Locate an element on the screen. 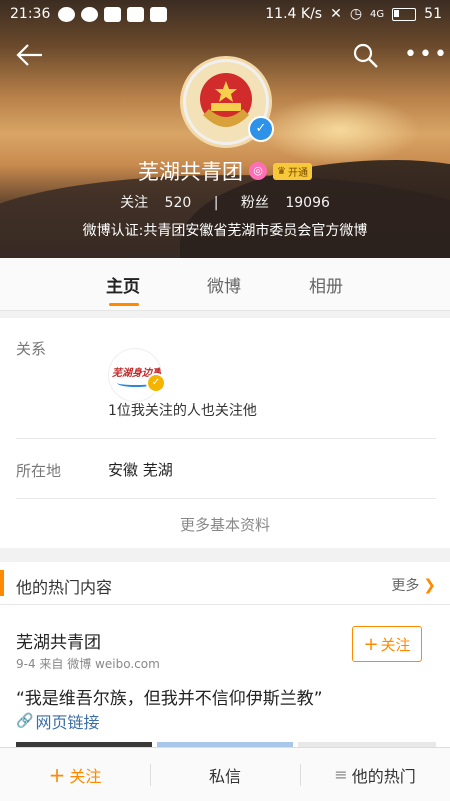  vip-open-badge: ♛ 开通 is located at coordinates (292, 171).